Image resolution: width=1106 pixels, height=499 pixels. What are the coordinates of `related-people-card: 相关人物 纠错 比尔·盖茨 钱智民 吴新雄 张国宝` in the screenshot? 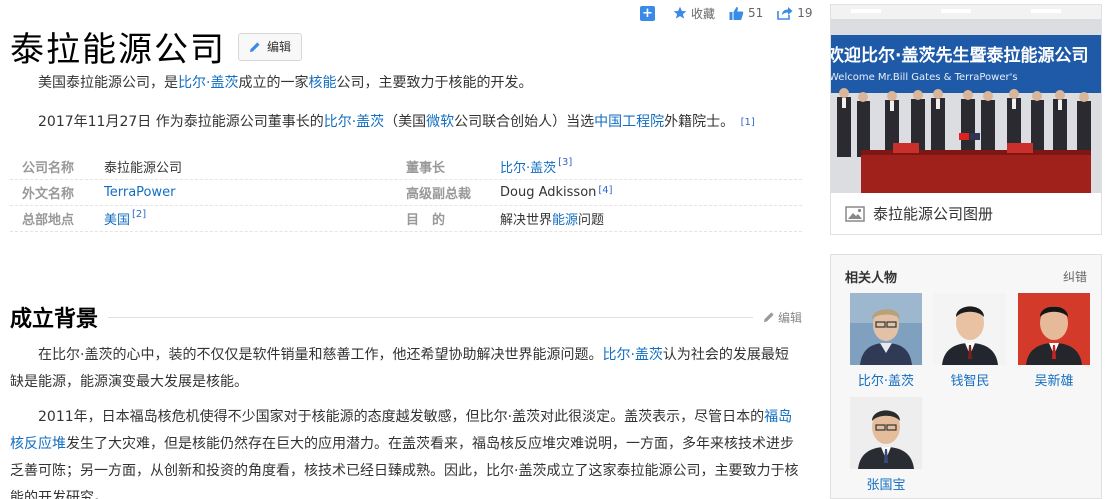 It's located at (966, 376).